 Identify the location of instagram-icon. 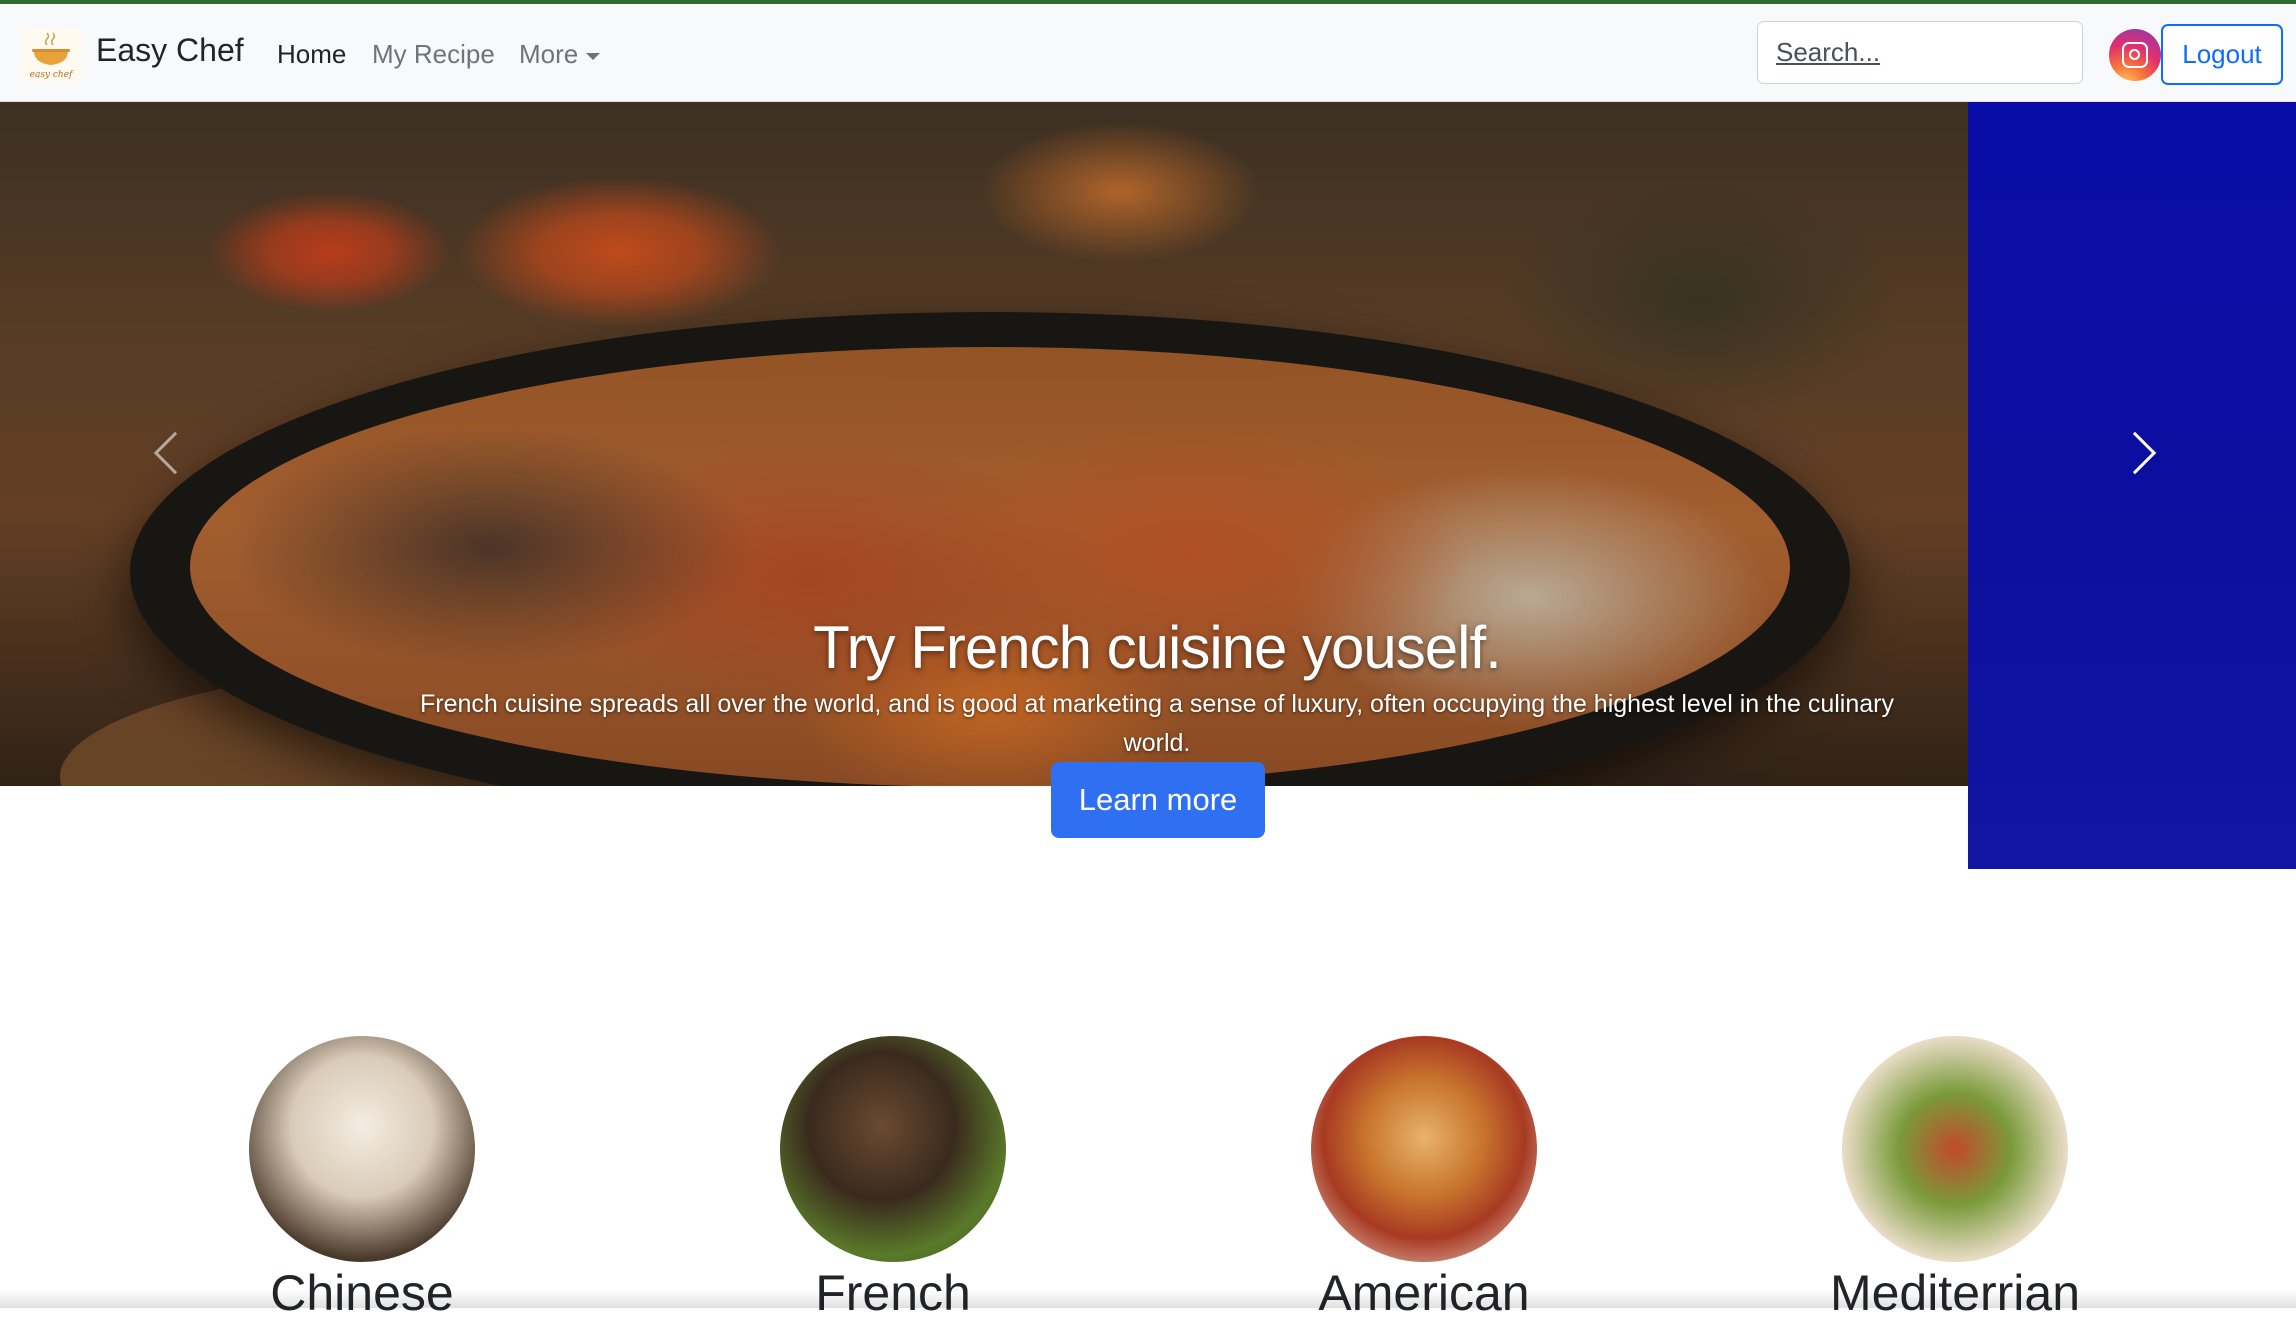
(2135, 55).